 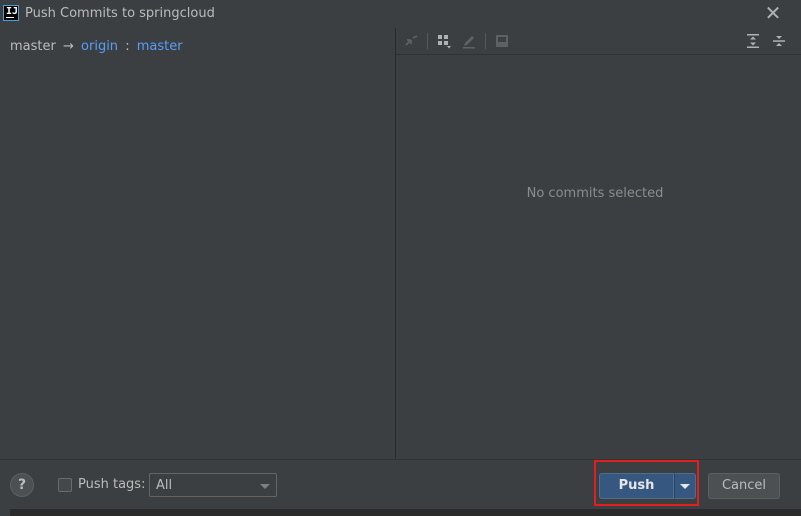 I want to click on push-options-dropdown, so click(x=685, y=486).